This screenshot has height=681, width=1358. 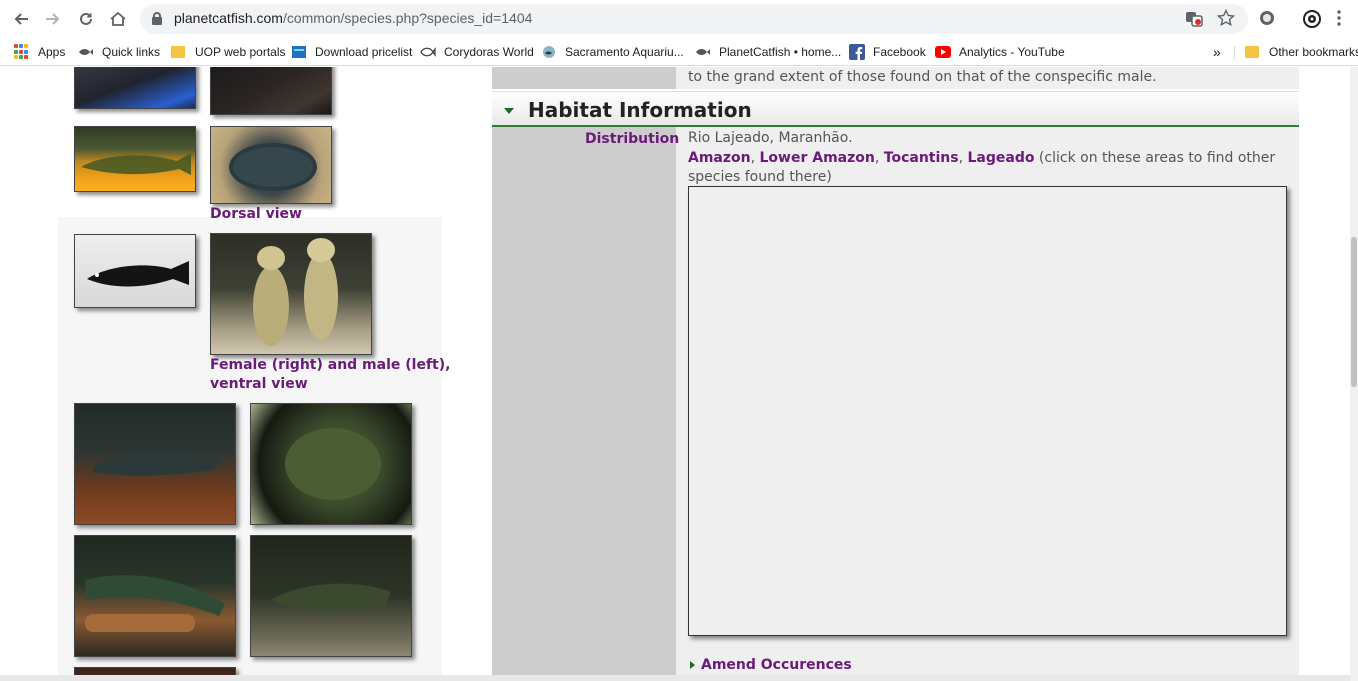 I want to click on bookmark-label: Quick links, so click(x=131, y=52).